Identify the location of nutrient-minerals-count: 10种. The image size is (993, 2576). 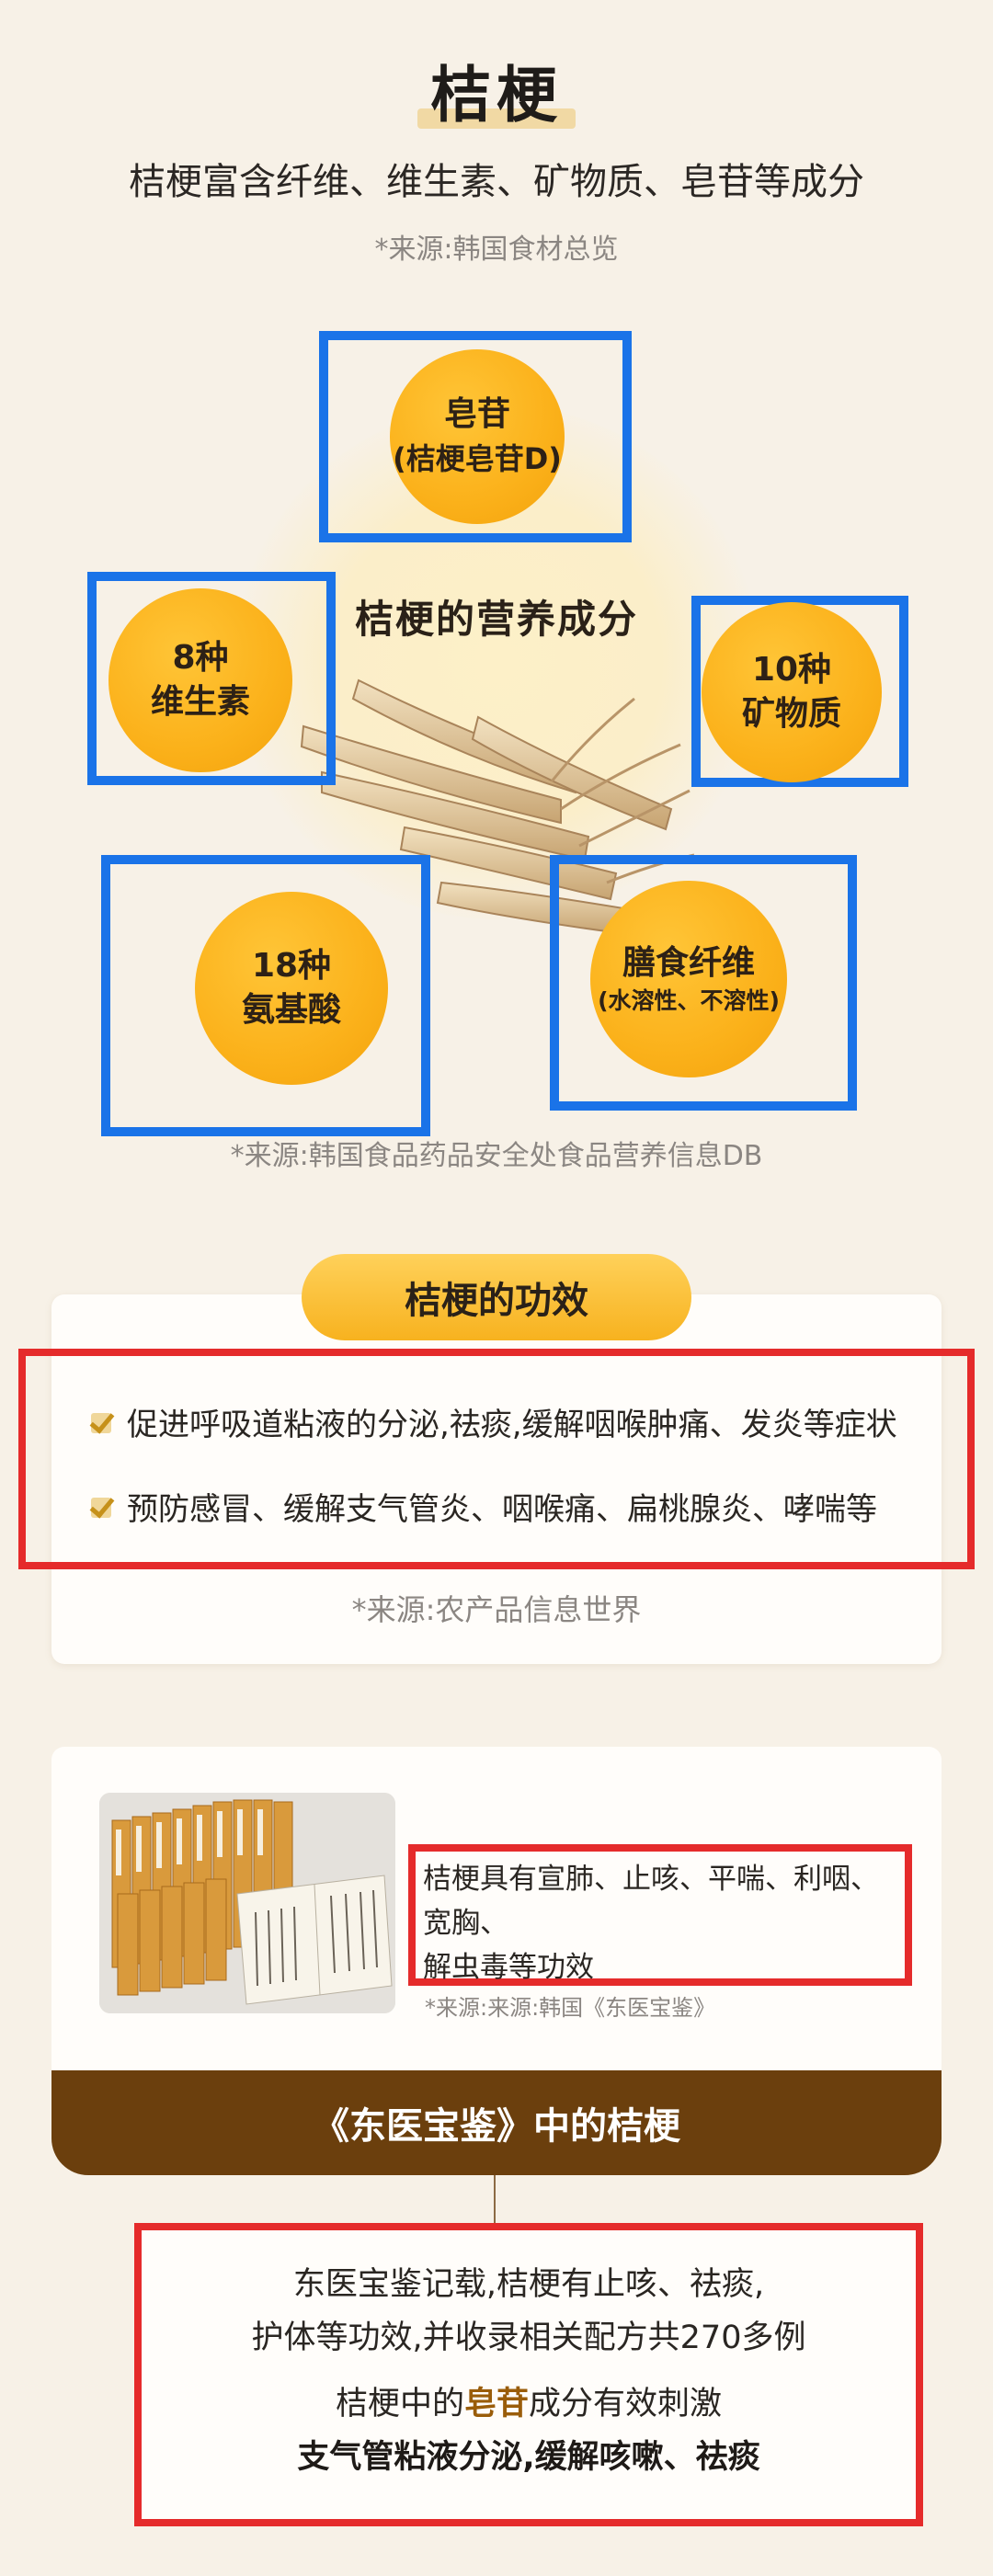
(791, 670).